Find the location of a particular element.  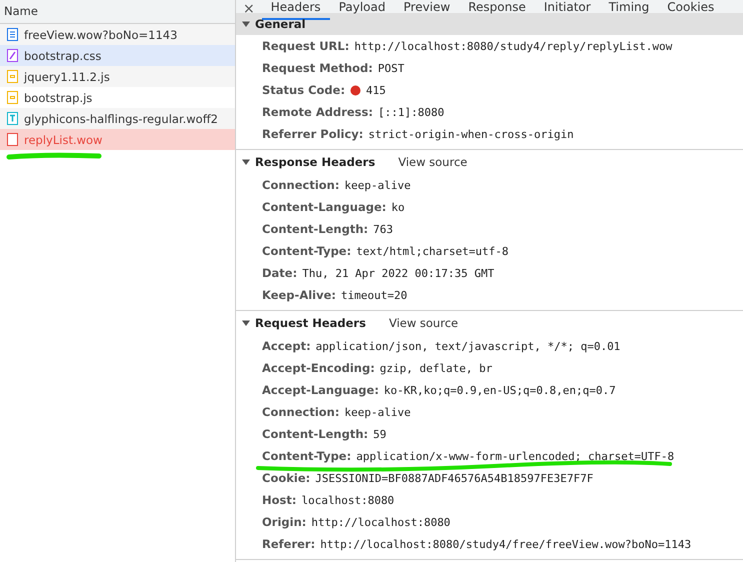

header-name: Referrer Policy: is located at coordinates (313, 134).